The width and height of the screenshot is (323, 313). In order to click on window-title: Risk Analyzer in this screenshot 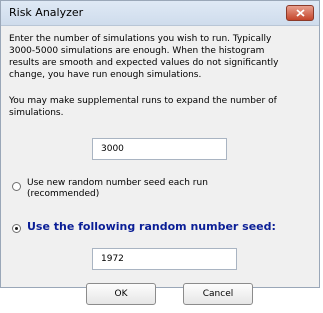, I will do `click(46, 12)`.